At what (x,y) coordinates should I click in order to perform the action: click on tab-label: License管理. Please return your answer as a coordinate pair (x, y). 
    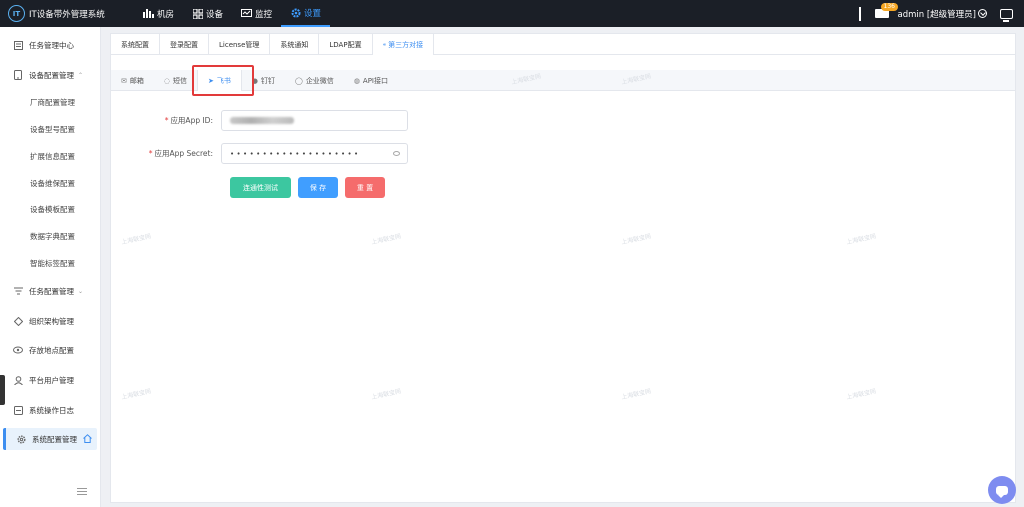
    Looking at the image, I should click on (239, 44).